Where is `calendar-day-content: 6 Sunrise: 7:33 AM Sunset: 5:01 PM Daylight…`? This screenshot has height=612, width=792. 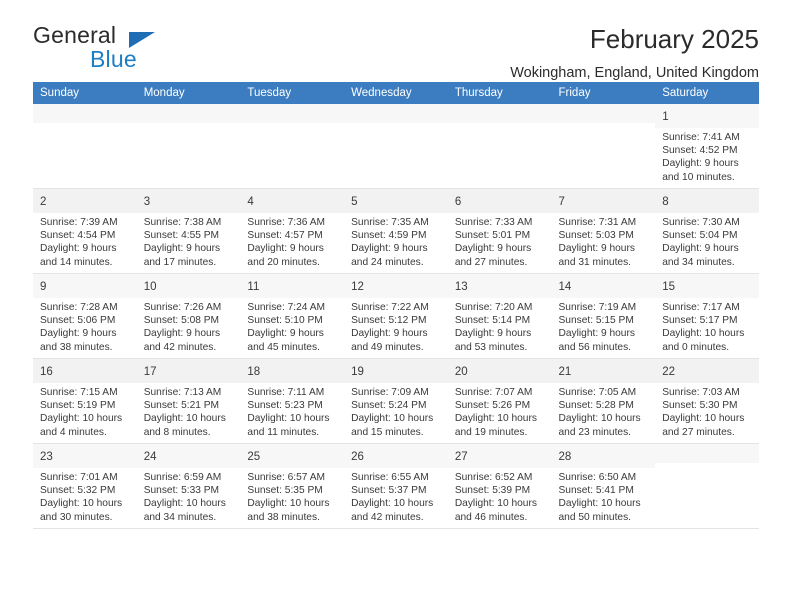
calendar-day-content: 6 Sunrise: 7:33 AM Sunset: 5:01 PM Daylight… is located at coordinates (499, 231).